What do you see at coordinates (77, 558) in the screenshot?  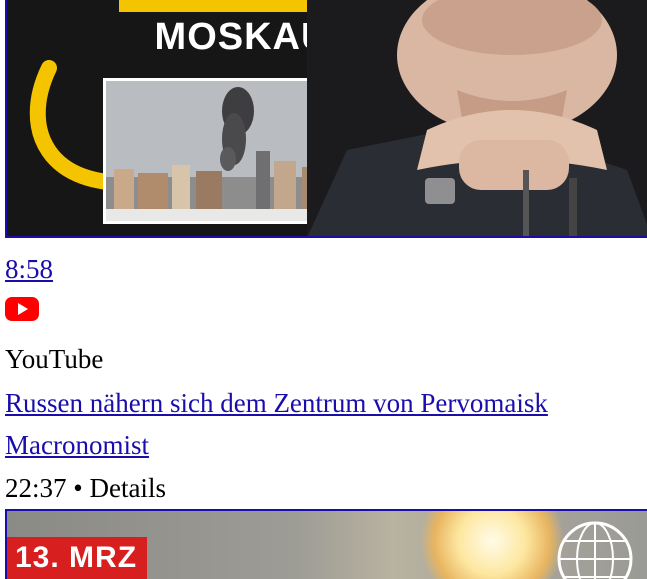 I see `thumbnail-date-badge: 13. MRZ` at bounding box center [77, 558].